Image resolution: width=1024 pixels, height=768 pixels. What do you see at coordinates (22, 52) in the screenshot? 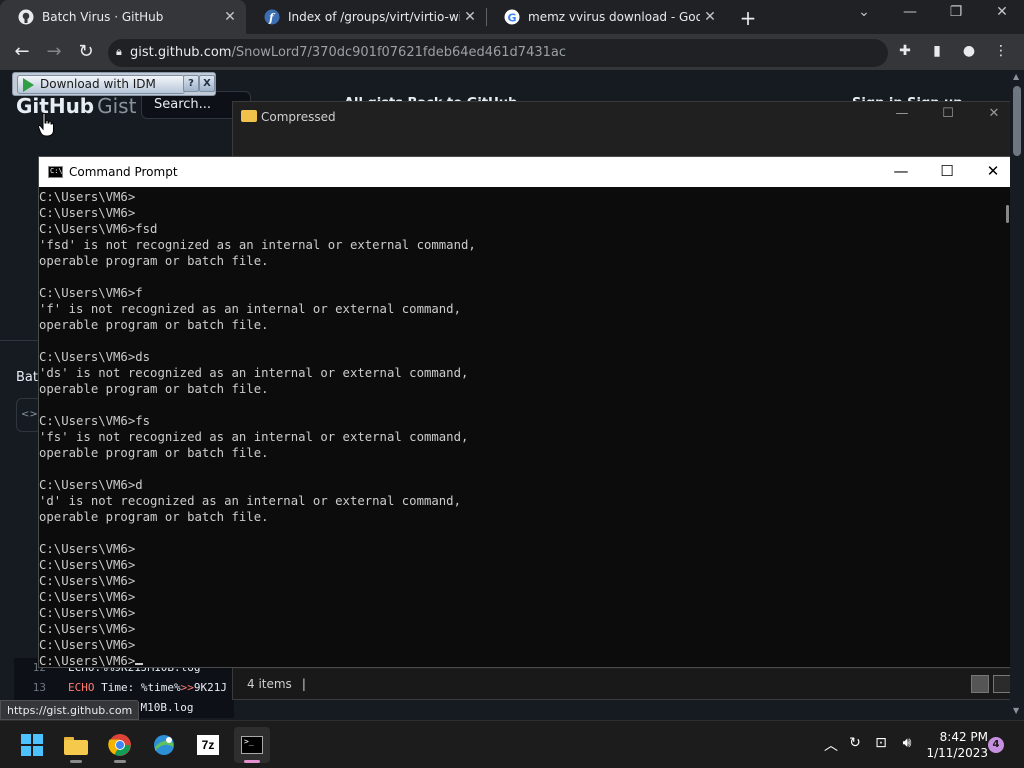
I see `back-icon: ←` at bounding box center [22, 52].